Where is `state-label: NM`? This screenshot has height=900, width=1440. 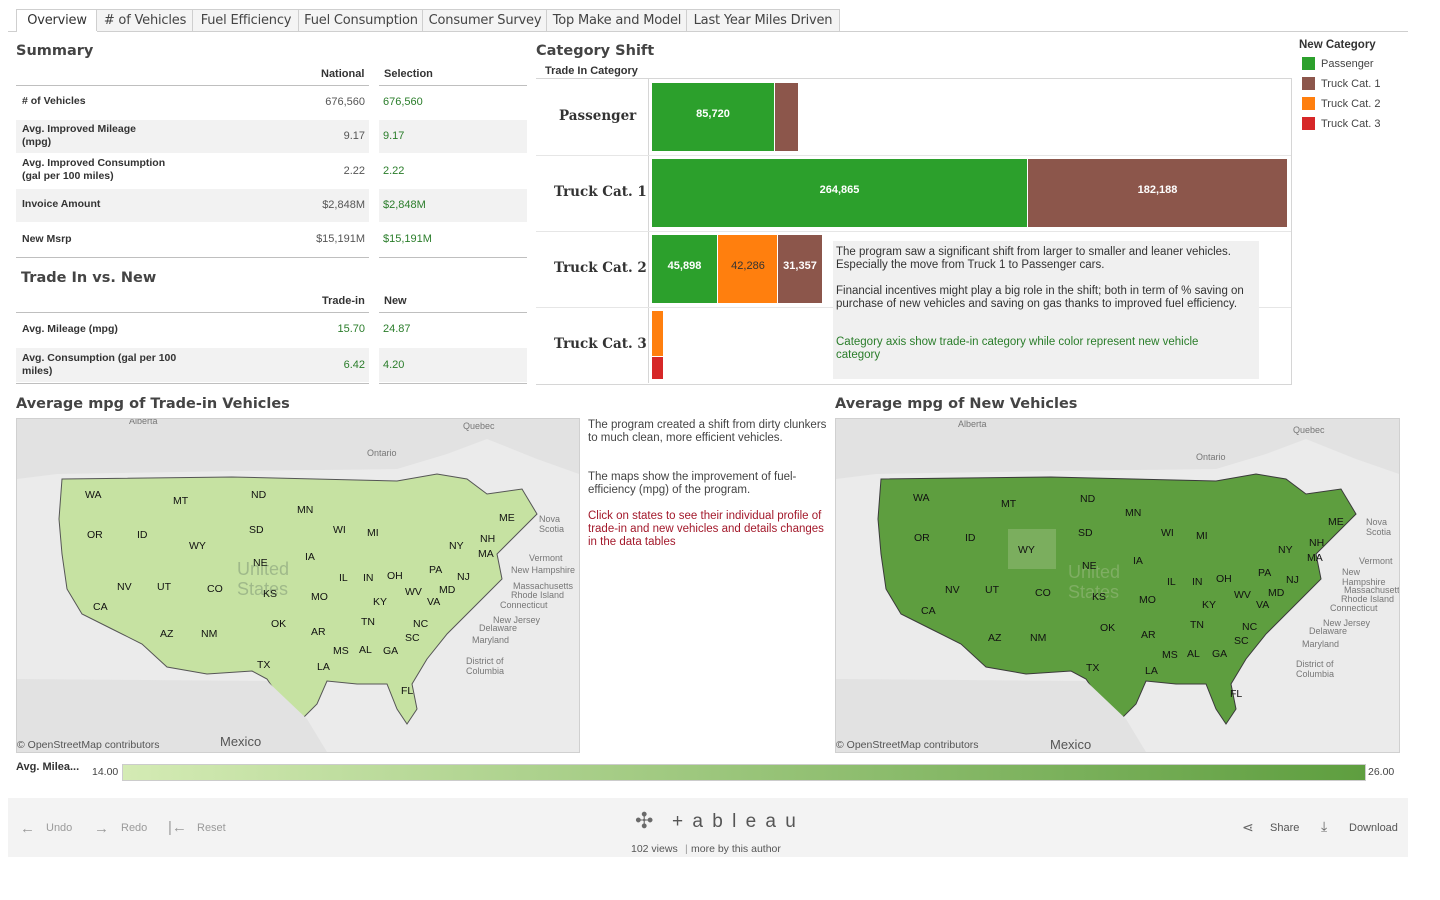
state-label: NM is located at coordinates (1038, 638).